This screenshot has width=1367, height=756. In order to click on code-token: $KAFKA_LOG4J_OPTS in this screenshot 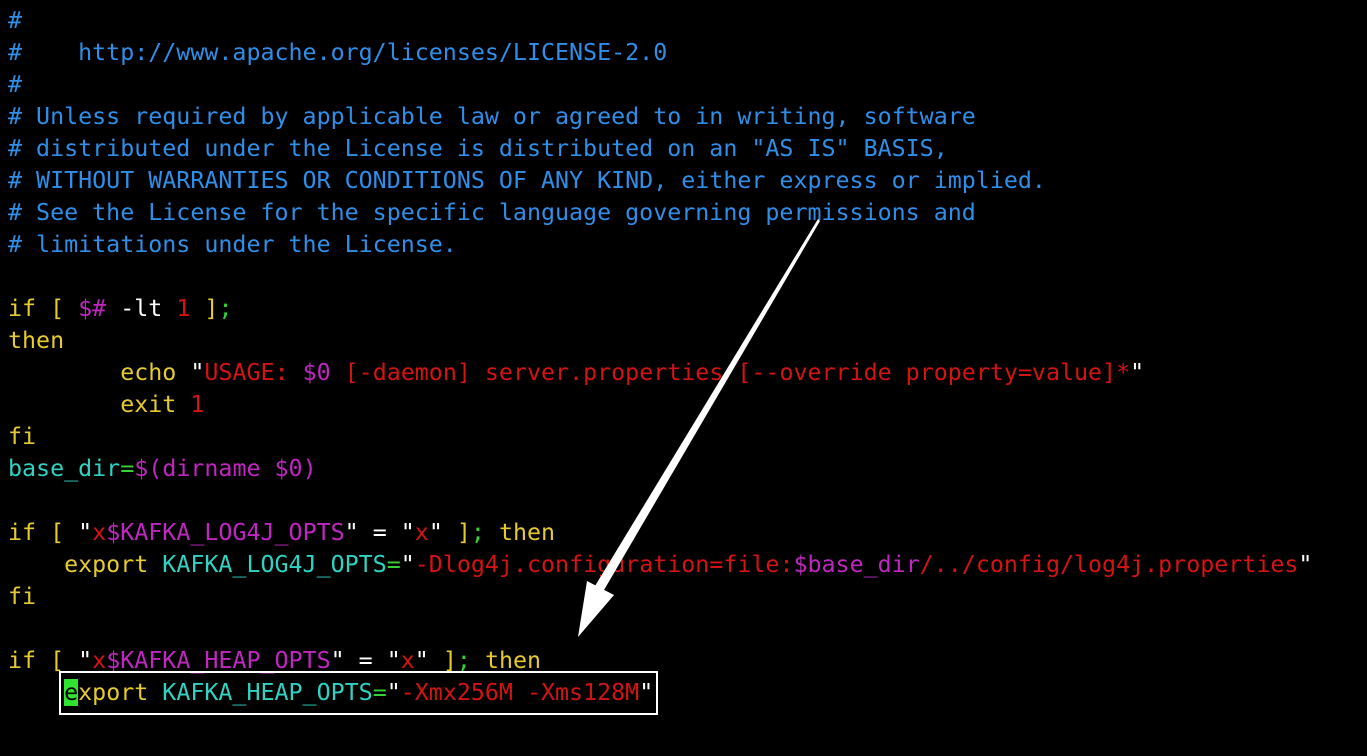, I will do `click(225, 532)`.